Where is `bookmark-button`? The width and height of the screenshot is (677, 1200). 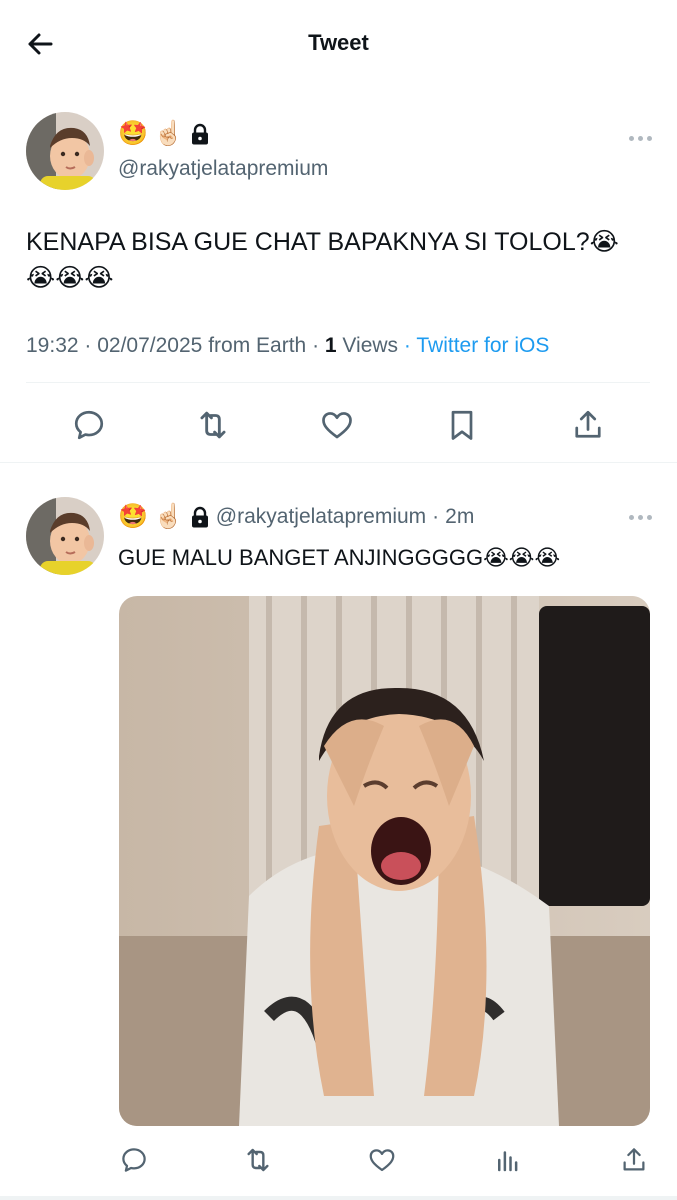
bookmark-button is located at coordinates (462, 425).